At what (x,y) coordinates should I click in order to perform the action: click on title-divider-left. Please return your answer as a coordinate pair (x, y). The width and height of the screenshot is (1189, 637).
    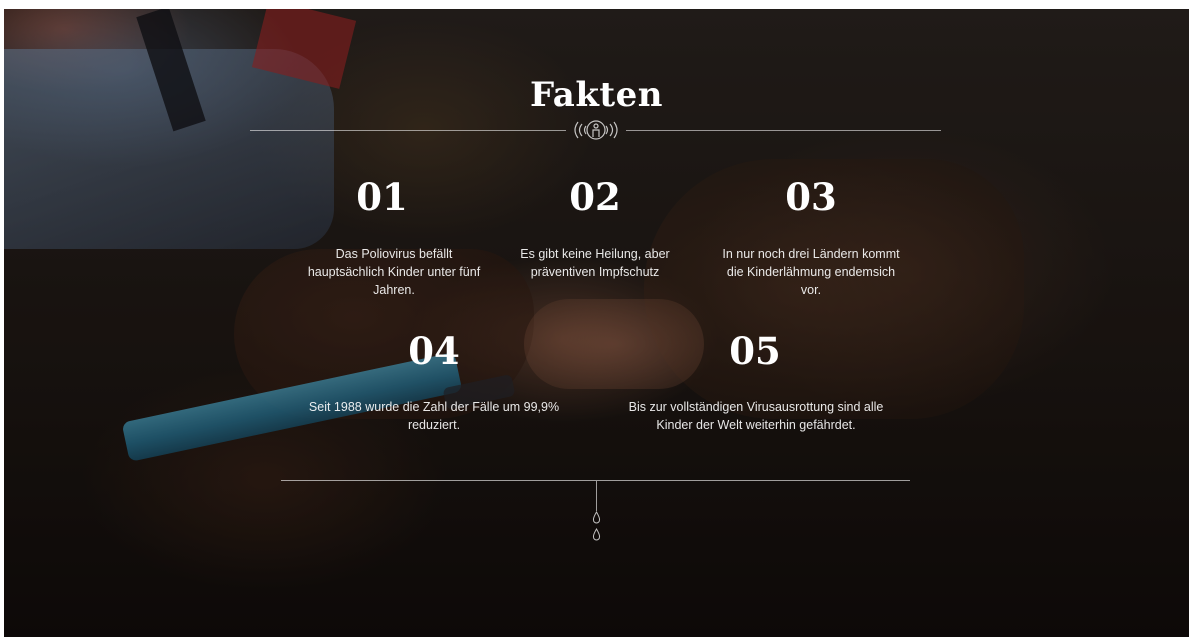
    Looking at the image, I should click on (408, 130).